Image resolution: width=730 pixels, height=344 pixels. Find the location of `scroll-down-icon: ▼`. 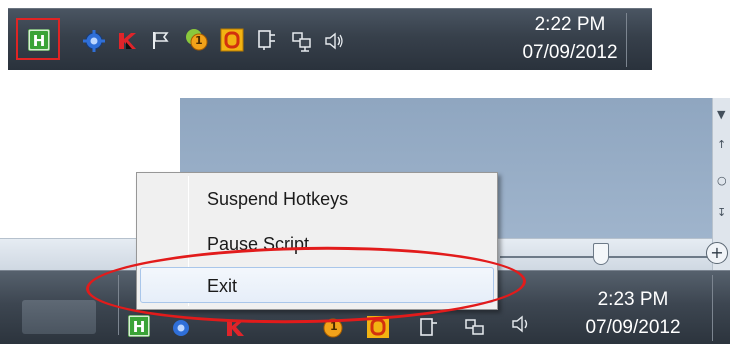

scroll-down-icon: ▼ is located at coordinates (721, 114).